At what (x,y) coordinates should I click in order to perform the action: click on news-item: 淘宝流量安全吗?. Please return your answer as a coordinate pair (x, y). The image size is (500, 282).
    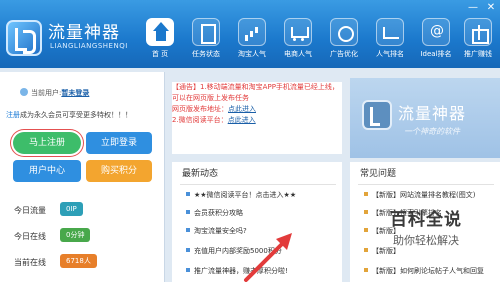
    Looking at the image, I should click on (216, 233).